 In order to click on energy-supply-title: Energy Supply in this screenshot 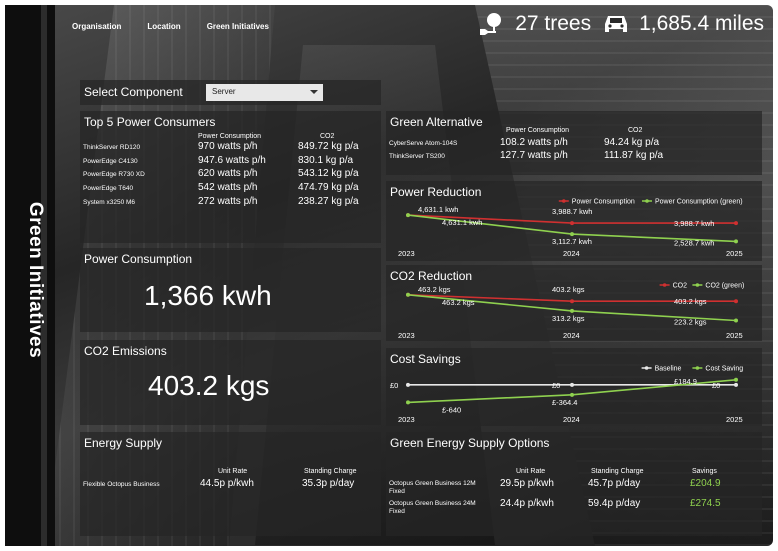, I will do `click(123, 443)`.